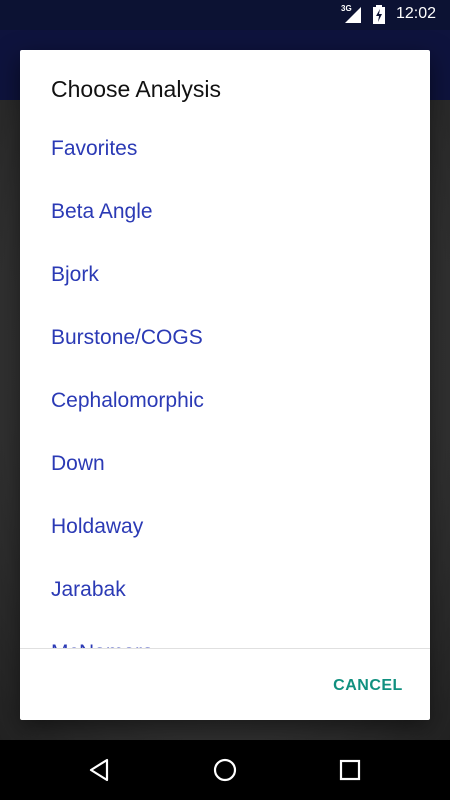 This screenshot has height=800, width=450. What do you see at coordinates (225, 648) in the screenshot?
I see `dialog-divider` at bounding box center [225, 648].